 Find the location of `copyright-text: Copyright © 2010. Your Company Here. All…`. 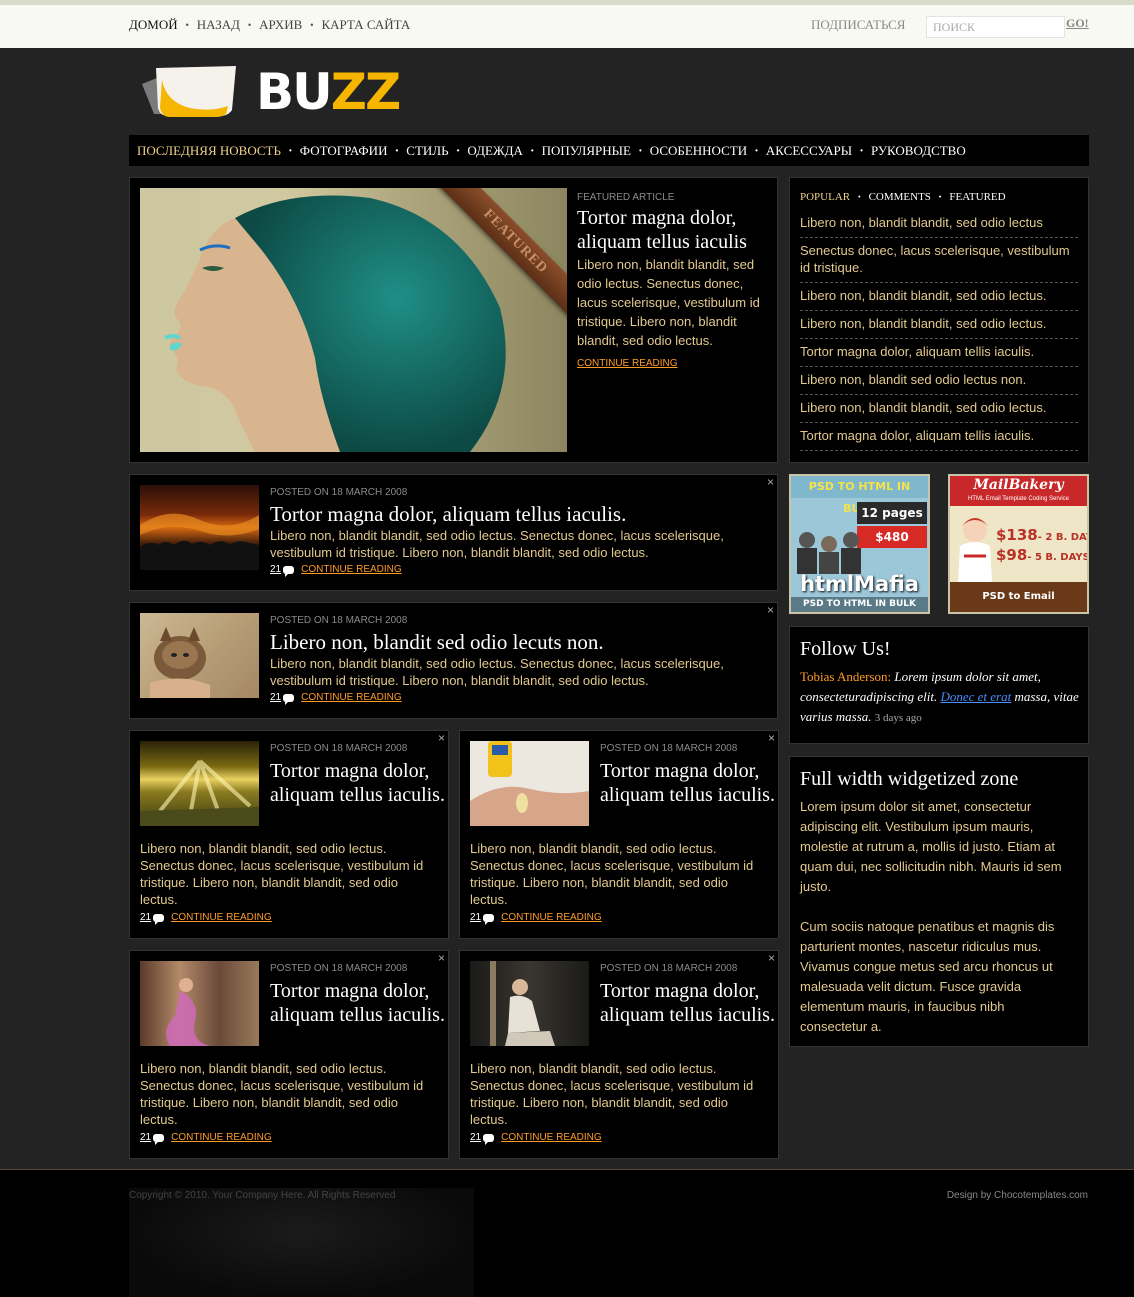

copyright-text: Copyright © 2010. Your Company Here. All… is located at coordinates (262, 1195).